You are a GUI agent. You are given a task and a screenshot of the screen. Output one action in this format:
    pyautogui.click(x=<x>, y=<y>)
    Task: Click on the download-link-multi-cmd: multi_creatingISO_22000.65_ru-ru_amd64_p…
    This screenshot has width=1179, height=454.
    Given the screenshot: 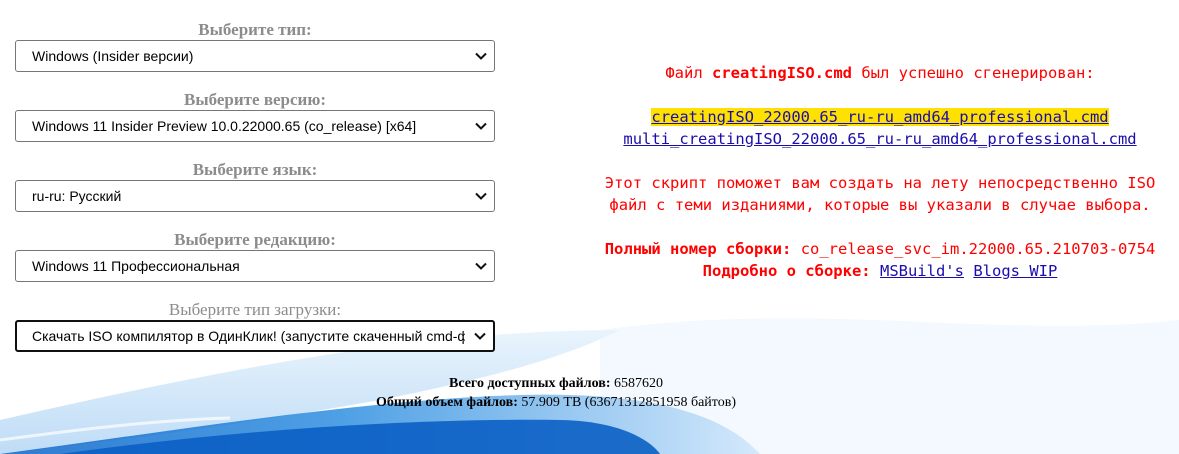 What is the action you would take?
    pyautogui.click(x=879, y=139)
    